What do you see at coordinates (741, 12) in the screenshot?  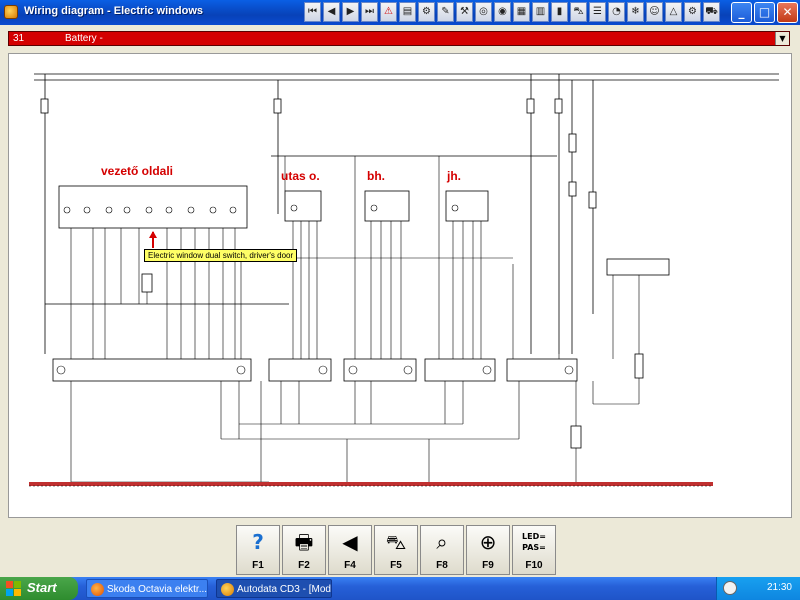 I see `minimize-button: _` at bounding box center [741, 12].